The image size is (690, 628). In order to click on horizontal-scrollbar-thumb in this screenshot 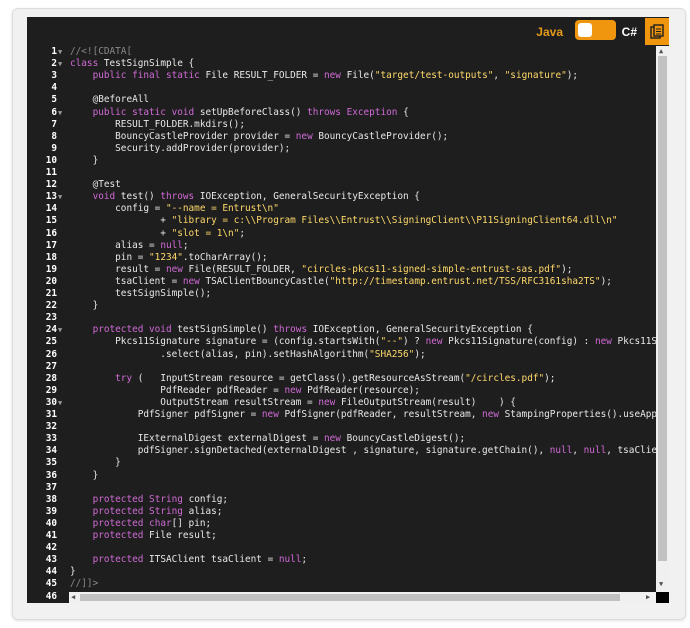, I will do `click(350, 597)`.